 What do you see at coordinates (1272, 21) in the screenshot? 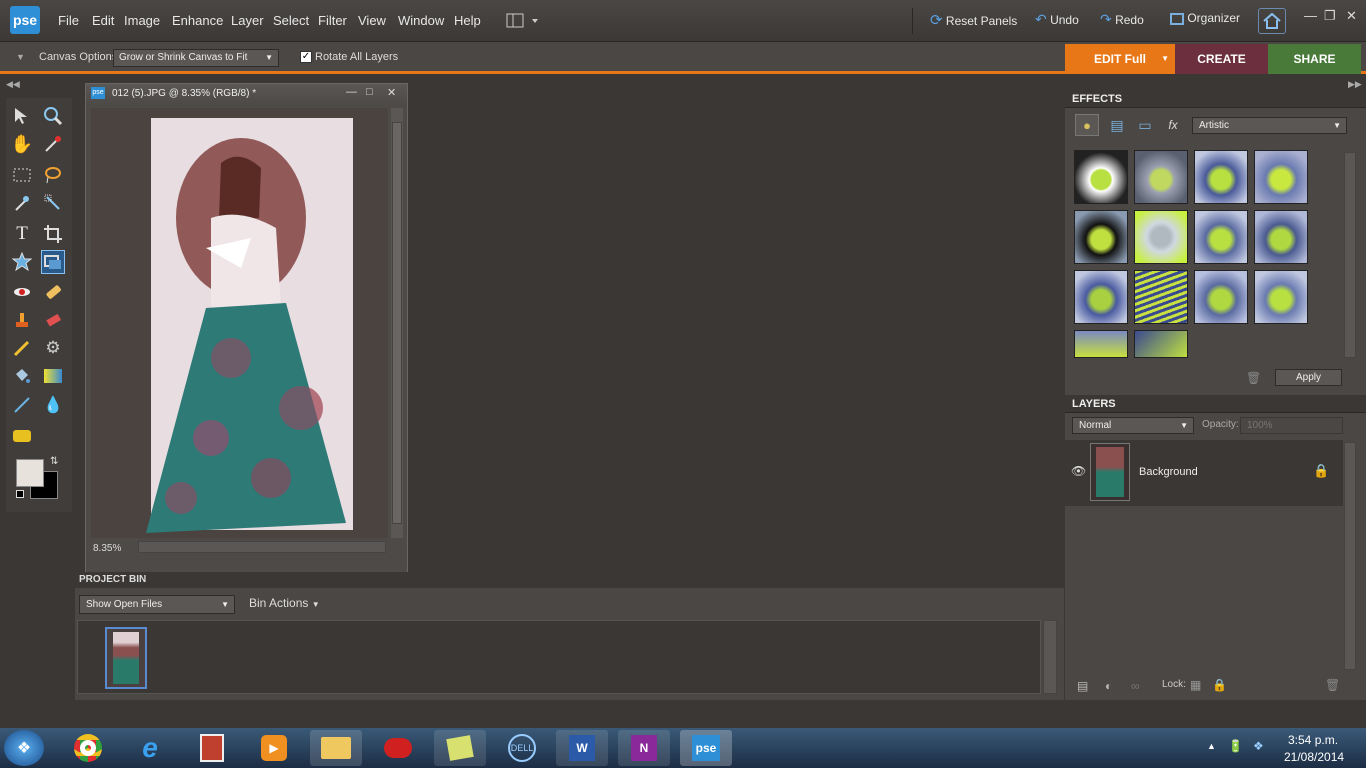
I see `home-button` at bounding box center [1272, 21].